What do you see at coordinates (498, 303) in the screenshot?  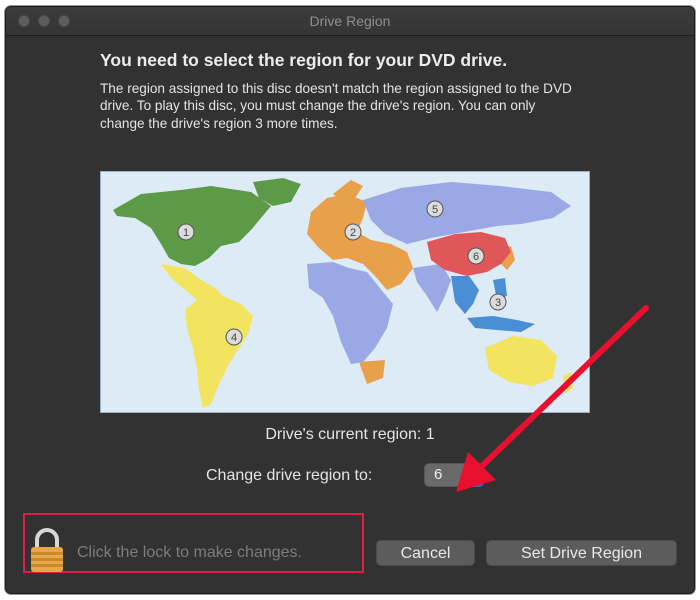 I see `region-label-3: 3` at bounding box center [498, 303].